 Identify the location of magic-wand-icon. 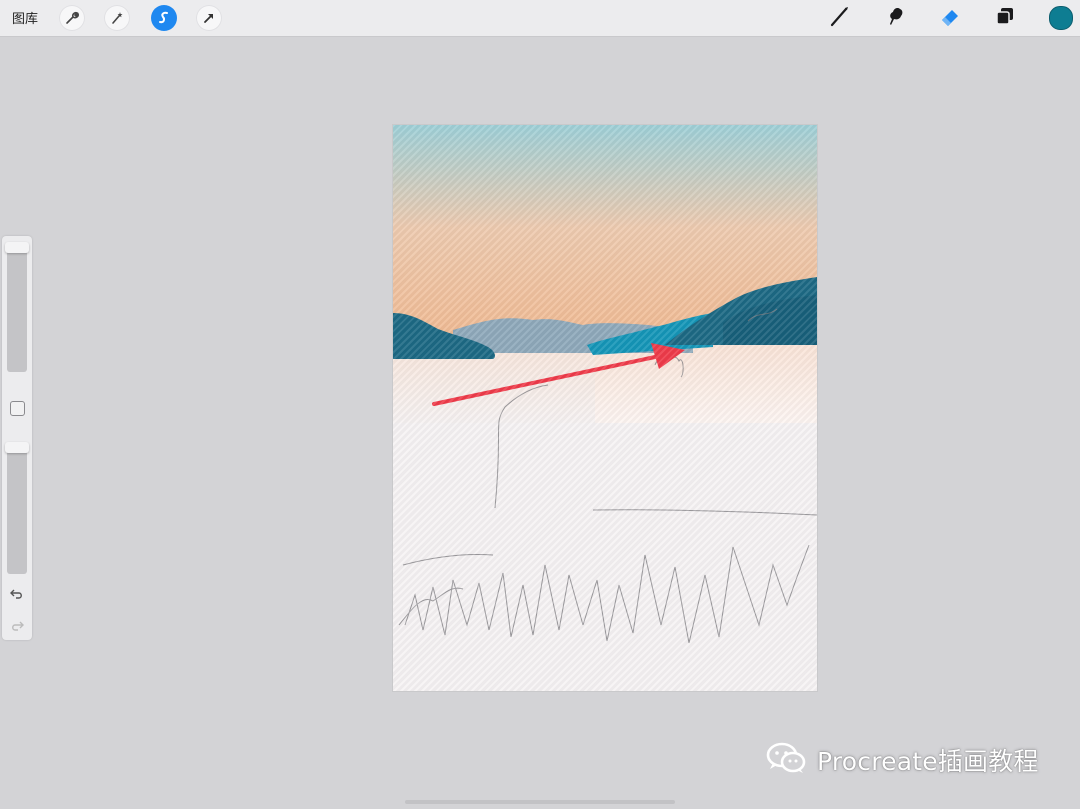
(117, 18).